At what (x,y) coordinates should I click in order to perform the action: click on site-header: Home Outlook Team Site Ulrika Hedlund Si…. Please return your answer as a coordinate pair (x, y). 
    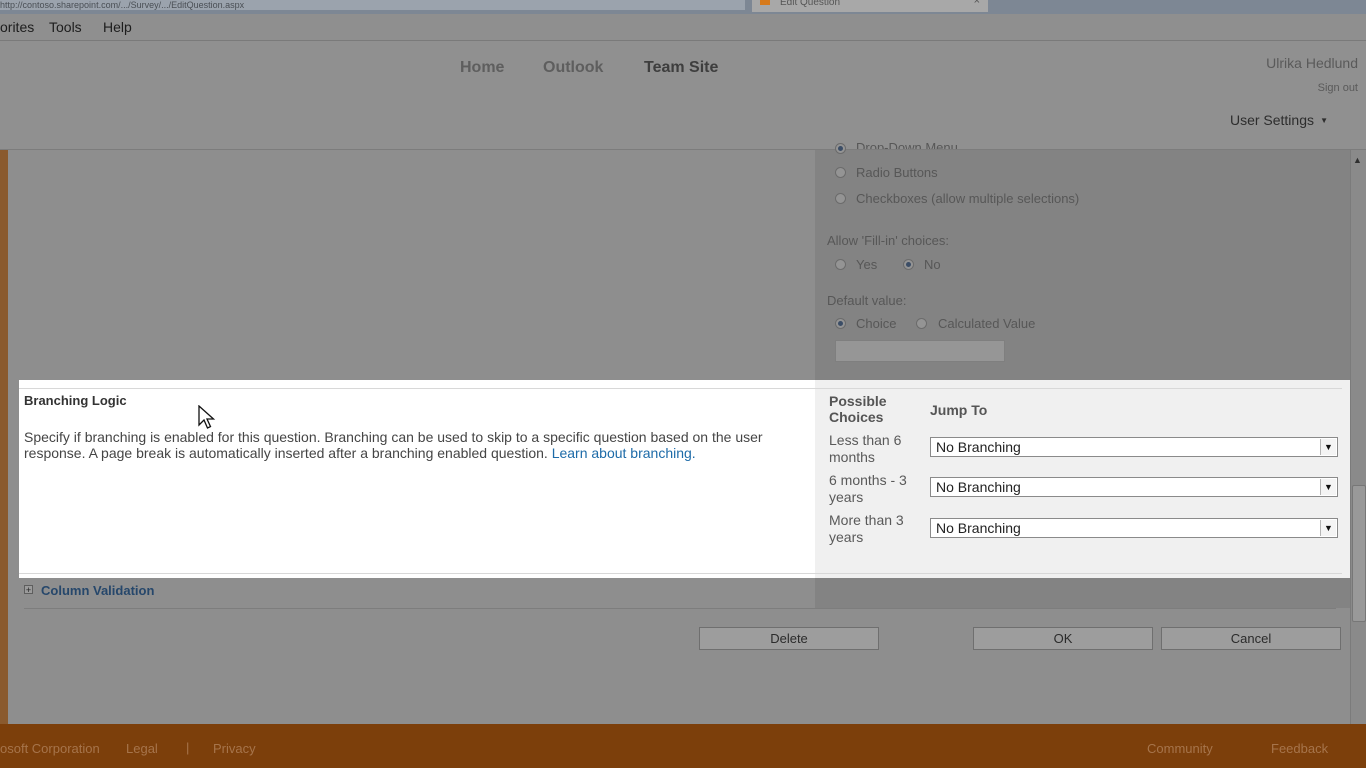
    Looking at the image, I should click on (683, 95).